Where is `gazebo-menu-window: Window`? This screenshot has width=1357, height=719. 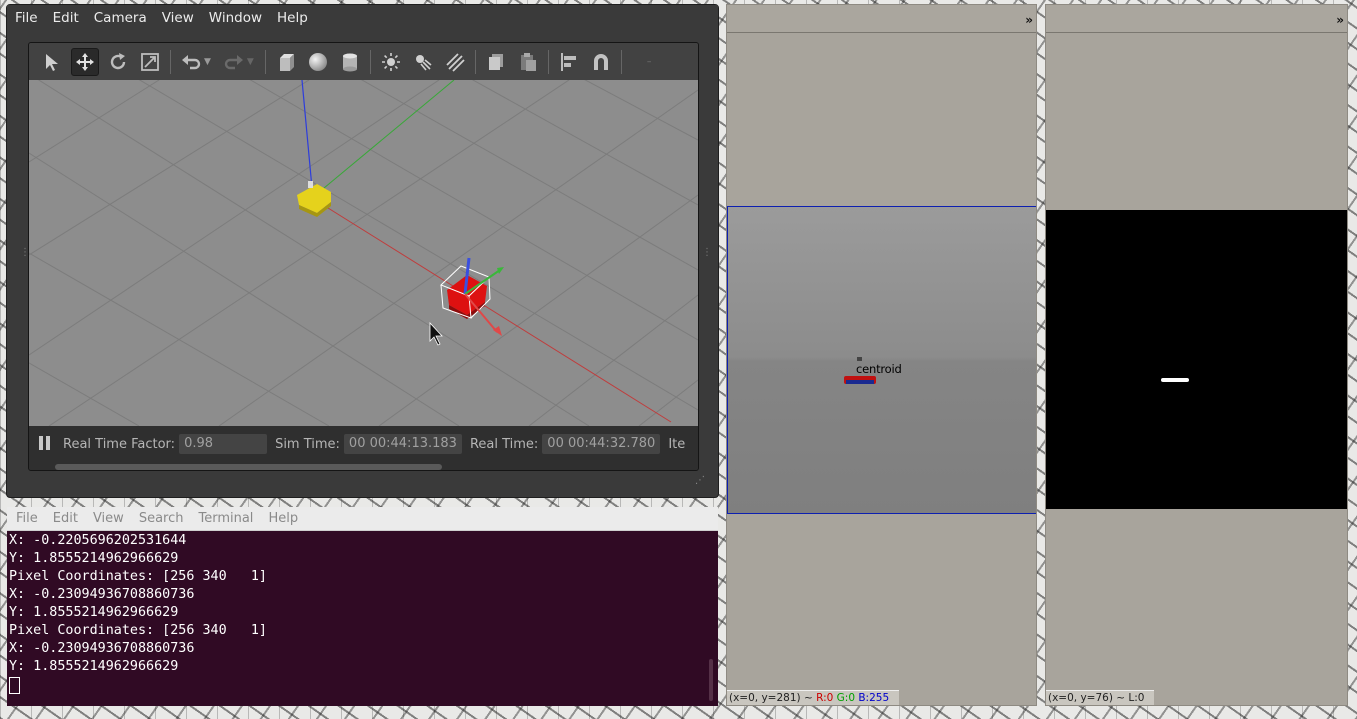 gazebo-menu-window: Window is located at coordinates (235, 18).